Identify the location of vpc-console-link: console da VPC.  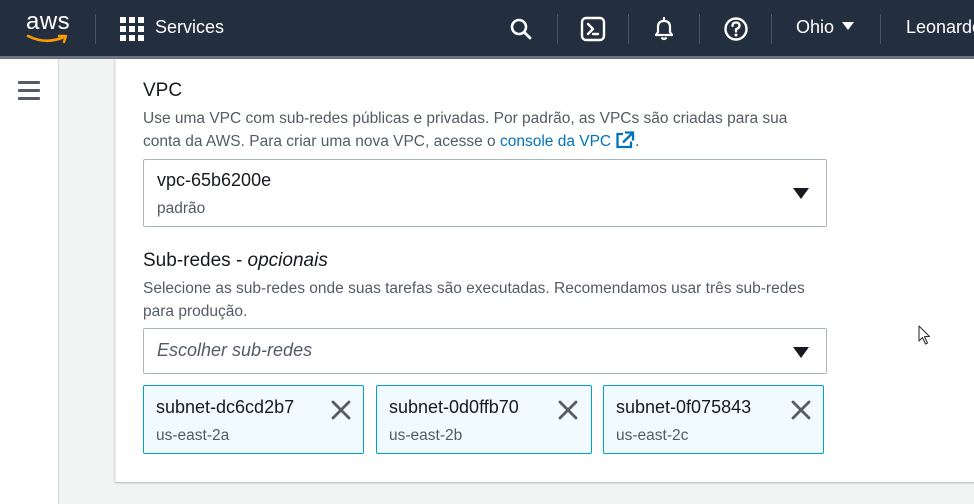
(567, 140).